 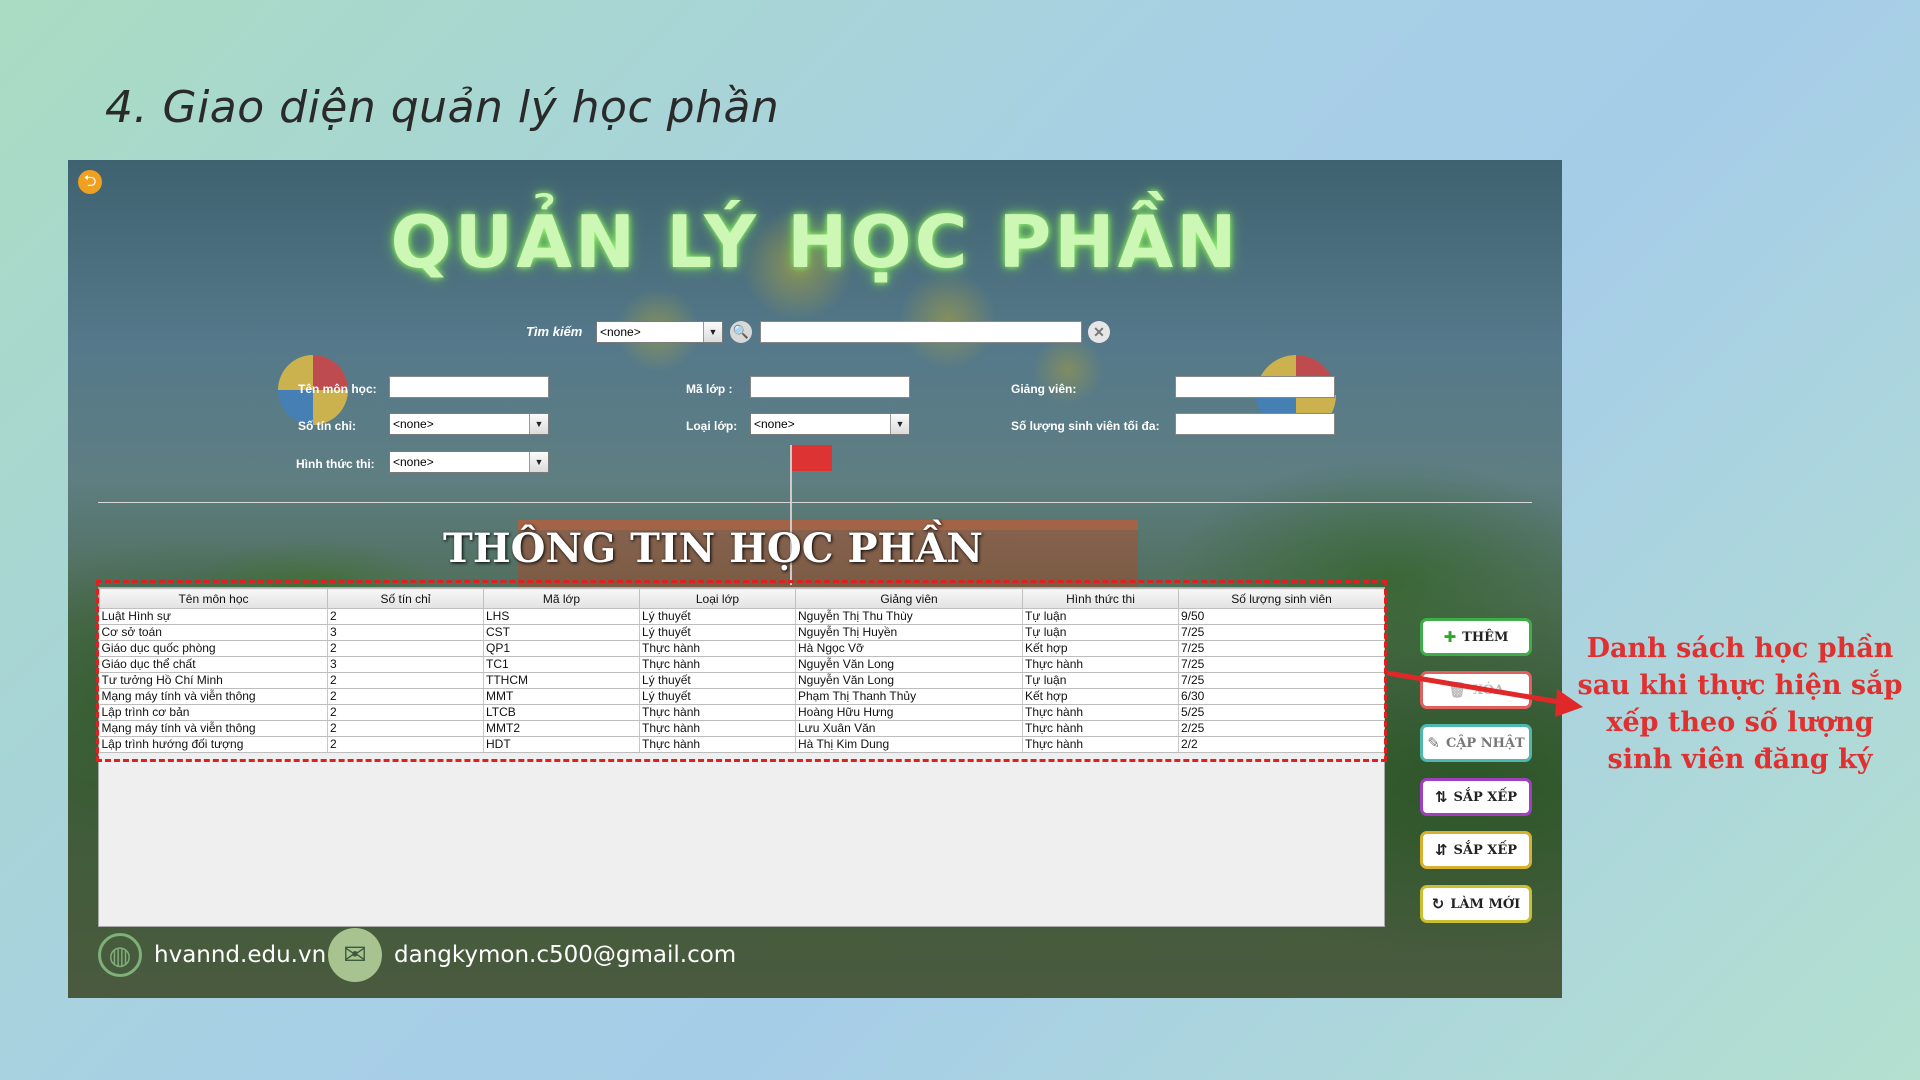 I want to click on update-button-label: CẬP NHẬT, so click(x=1485, y=743).